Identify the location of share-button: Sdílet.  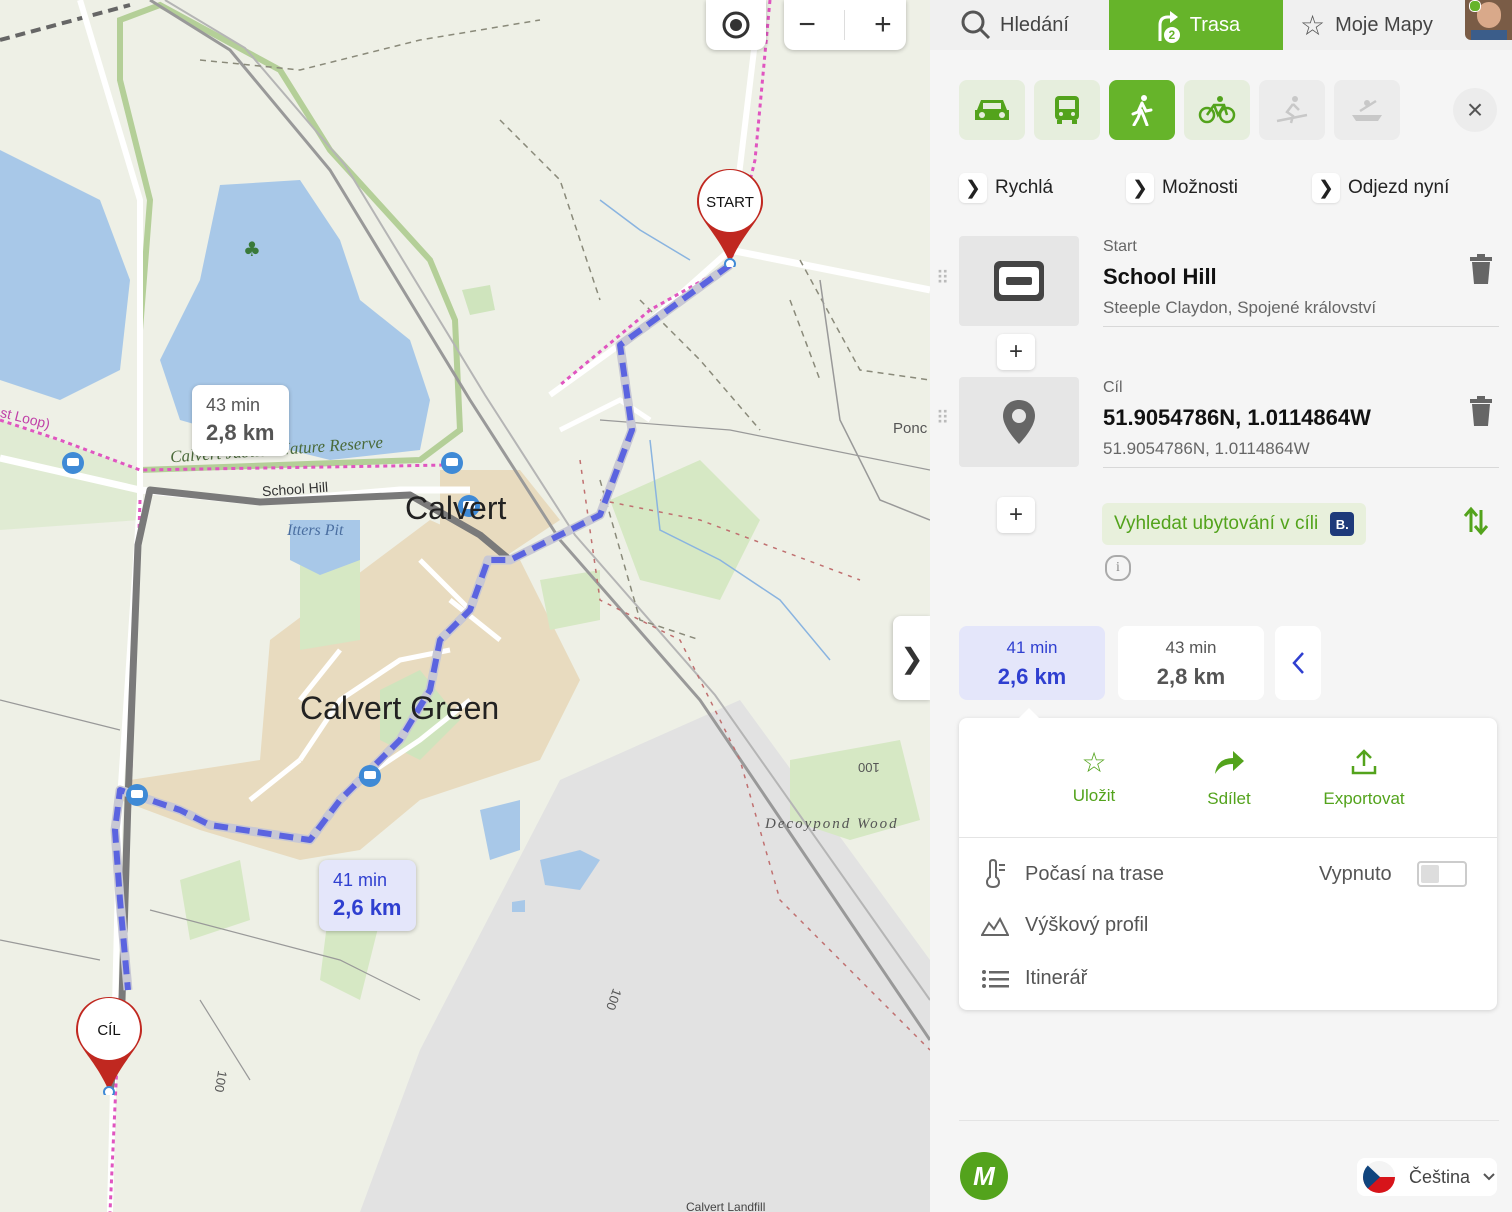
(1229, 778).